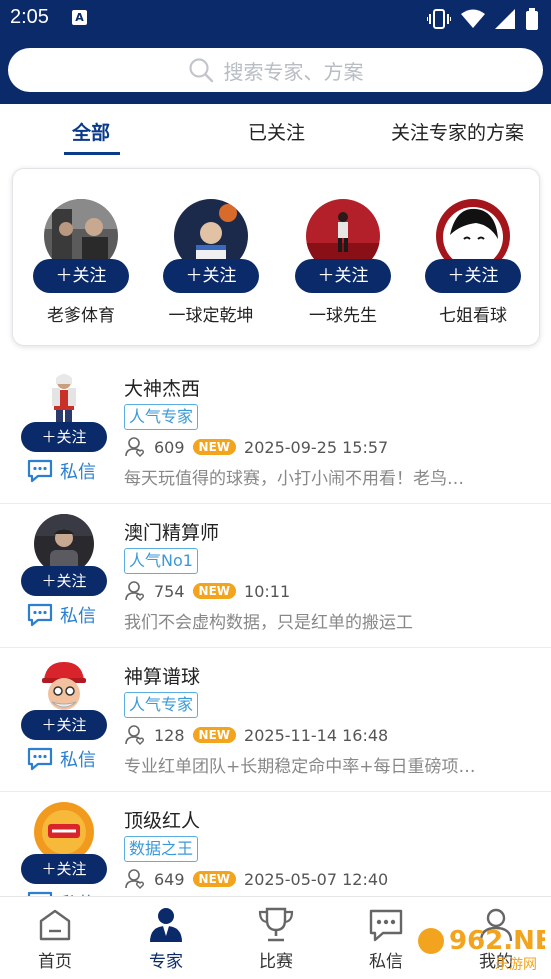 The image size is (551, 979). Describe the element at coordinates (162, 389) in the screenshot. I see `expert-name: 大神杰西` at that location.